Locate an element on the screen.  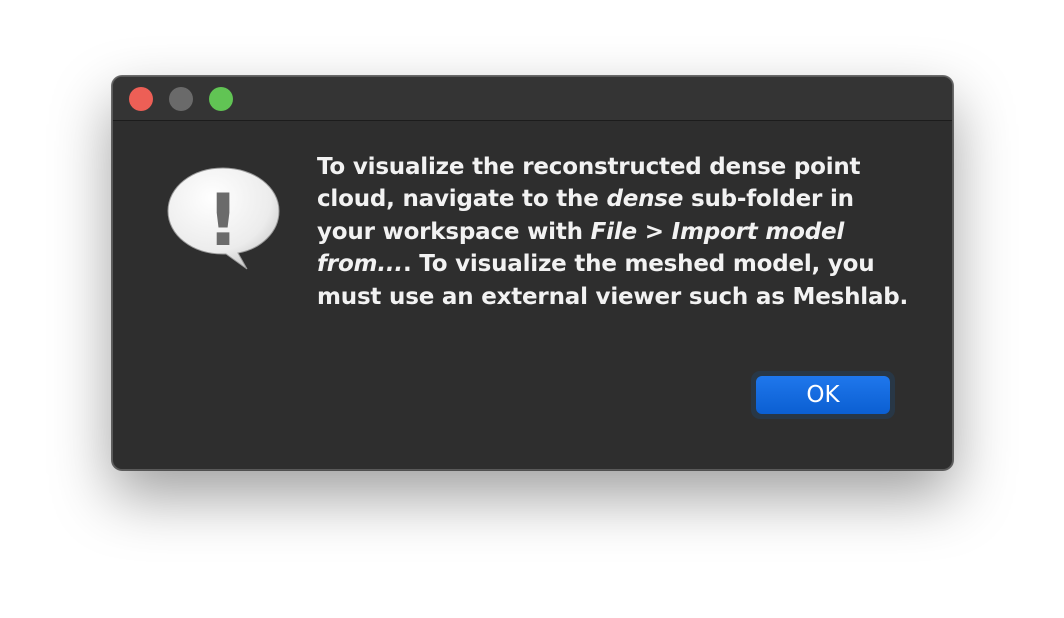
exclamation-speech-bubble-icon: ! is located at coordinates (223, 218).